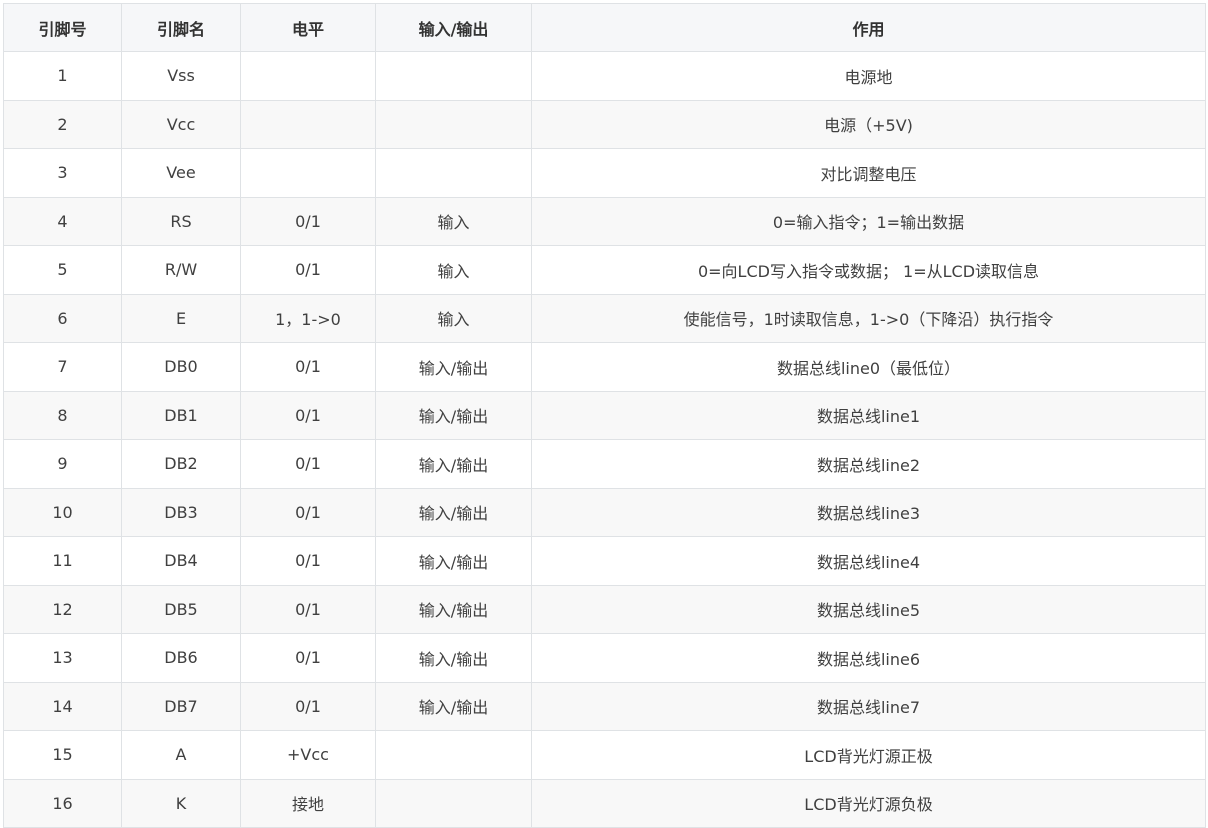  I want to click on cell-pin-number: 8, so click(62, 415).